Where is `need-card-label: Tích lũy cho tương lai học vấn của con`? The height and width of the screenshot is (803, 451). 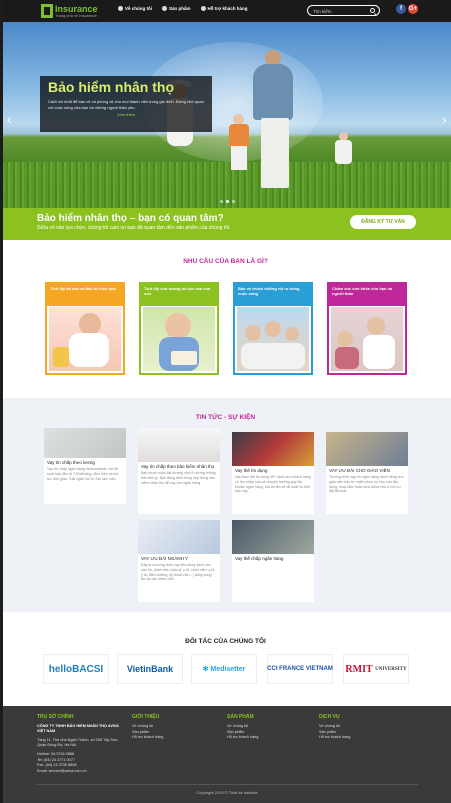 need-card-label: Tích lũy cho tương lai học vấn của con is located at coordinates (179, 295).